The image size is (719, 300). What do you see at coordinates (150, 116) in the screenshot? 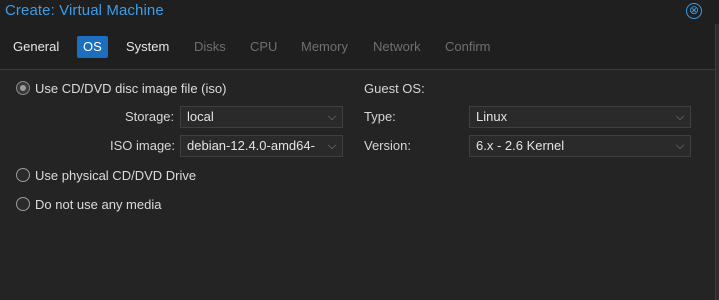
I see `storage-label: Storage:` at bounding box center [150, 116].